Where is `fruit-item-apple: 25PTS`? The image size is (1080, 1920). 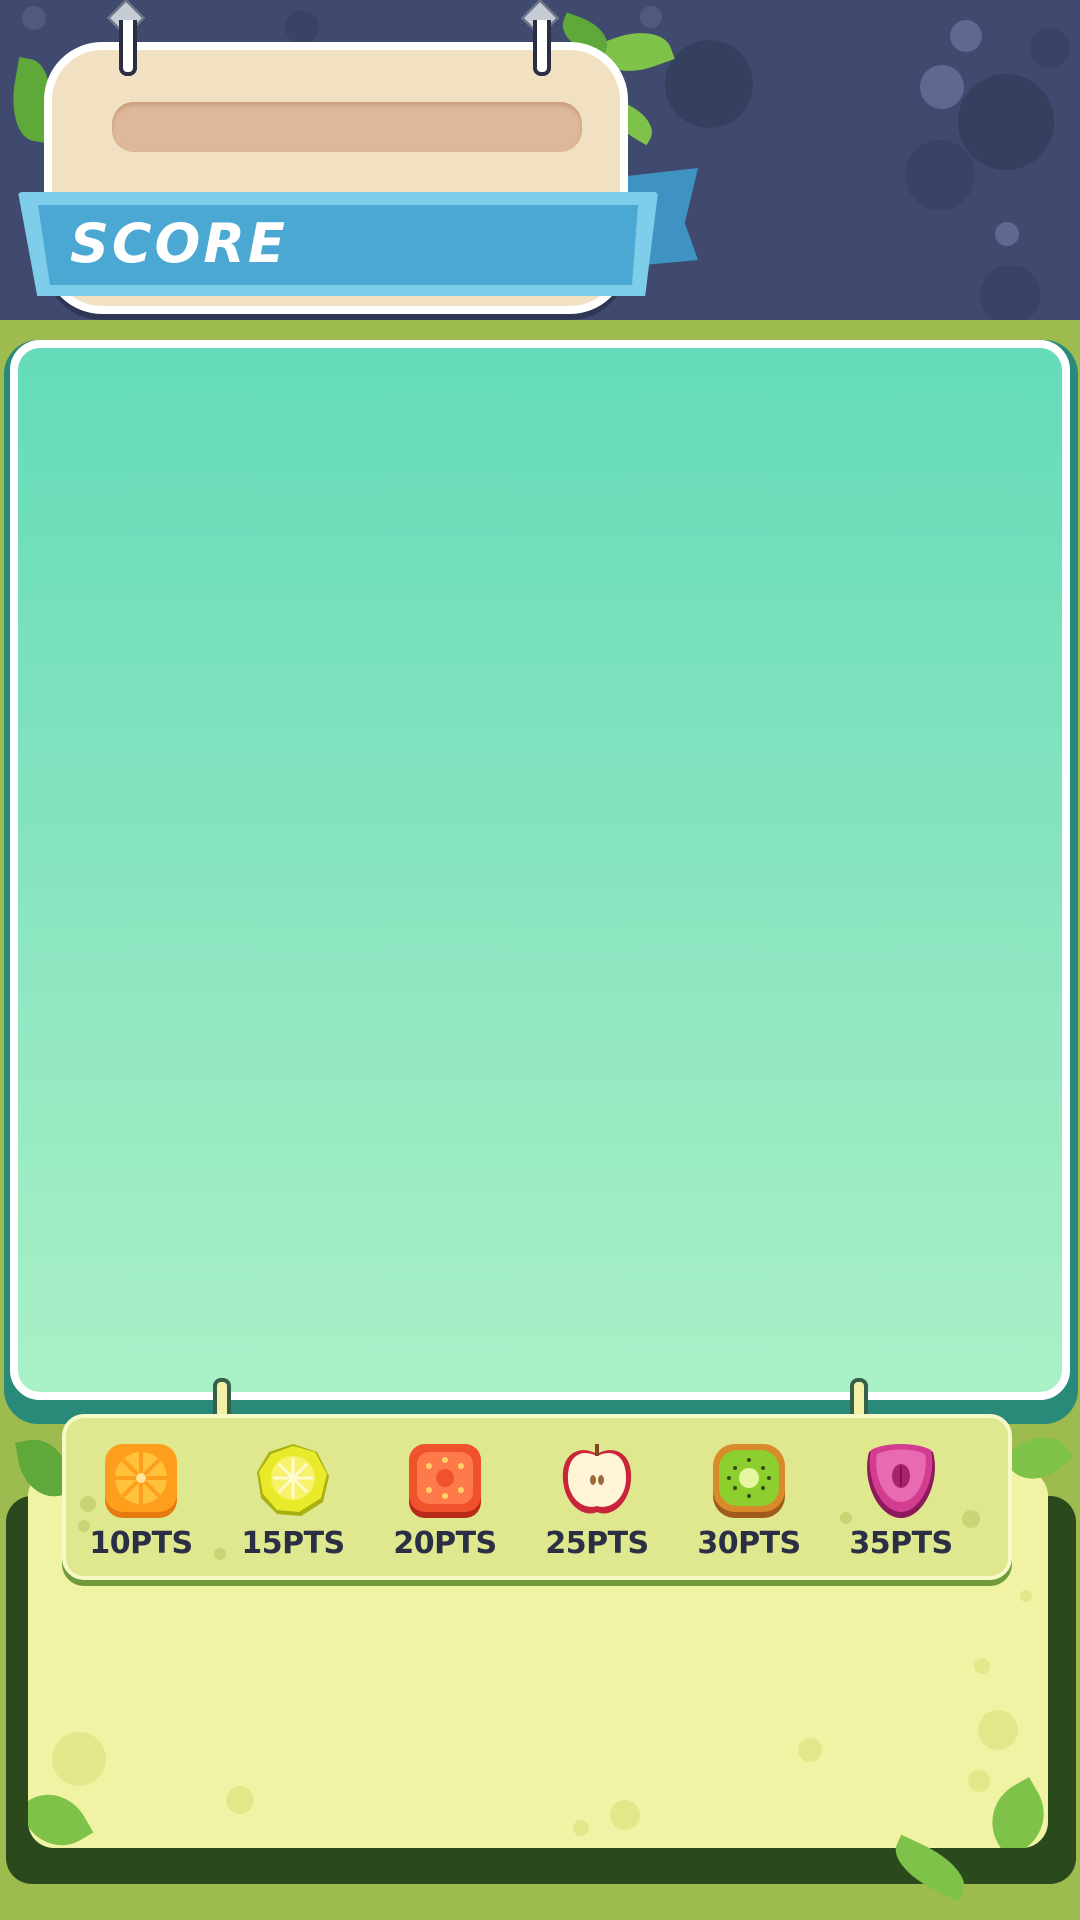
fruit-item-apple: 25PTS is located at coordinates (597, 1507).